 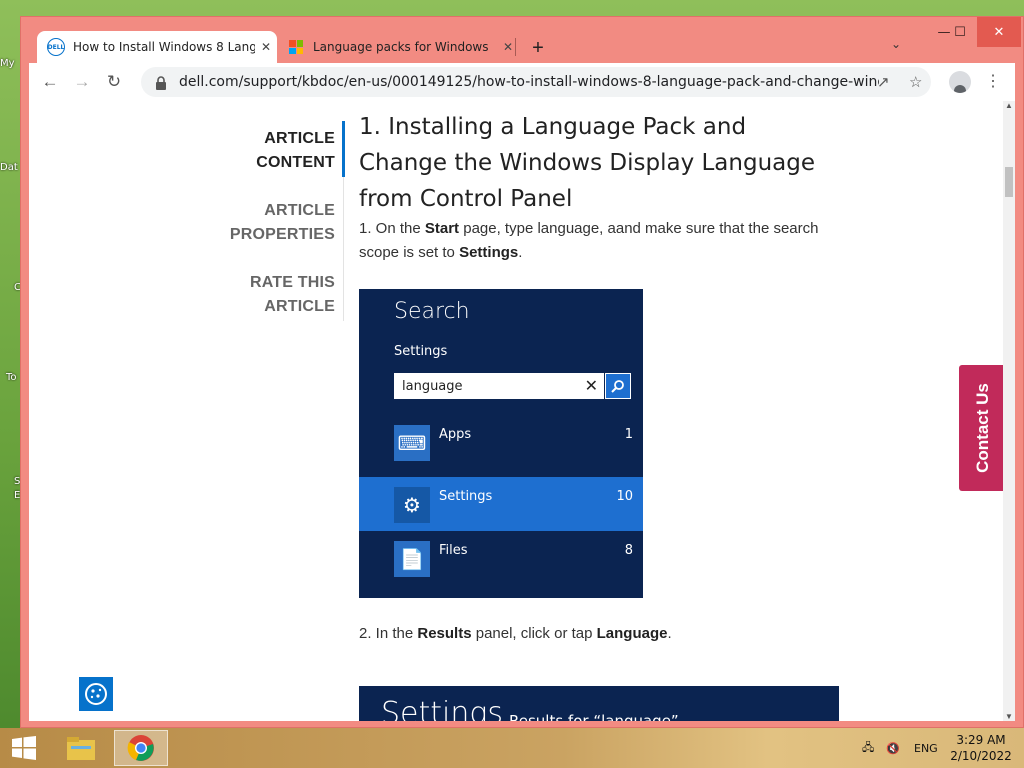 I want to click on file-icon: 📄, so click(x=412, y=559).